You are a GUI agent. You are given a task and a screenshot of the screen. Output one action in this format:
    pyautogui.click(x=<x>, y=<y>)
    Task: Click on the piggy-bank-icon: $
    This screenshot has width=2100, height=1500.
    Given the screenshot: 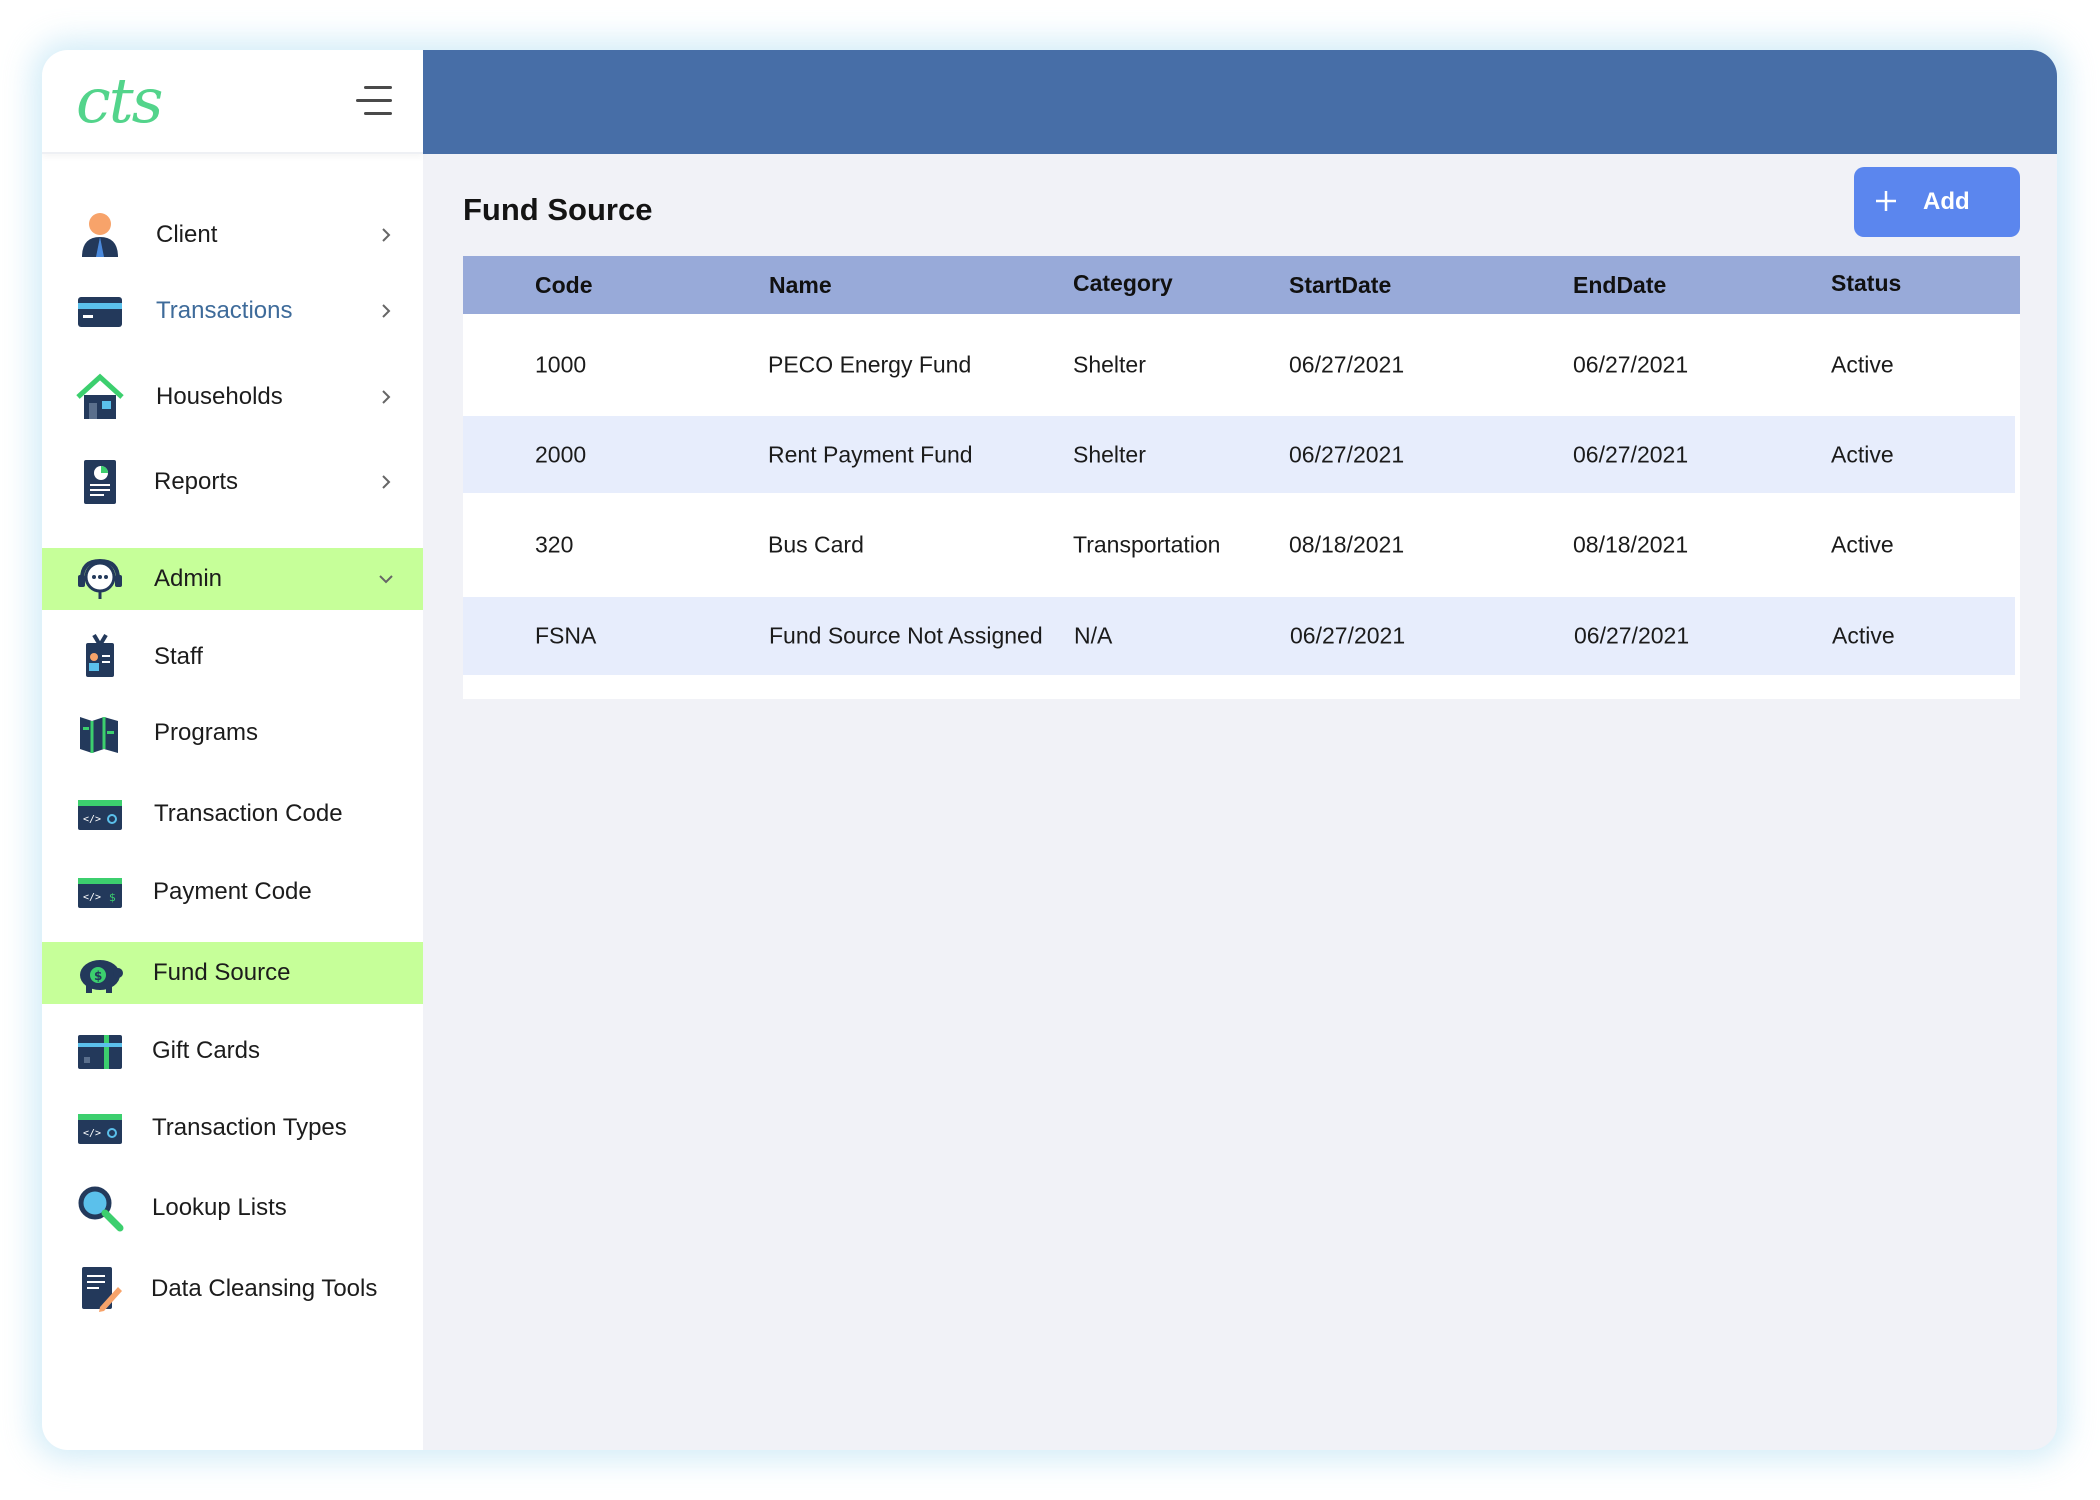 What is the action you would take?
    pyautogui.click(x=101, y=976)
    